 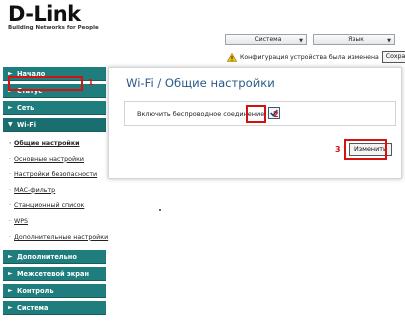 I want to click on dlink-logo: D-Link Building Networks for People, so click(x=53, y=17).